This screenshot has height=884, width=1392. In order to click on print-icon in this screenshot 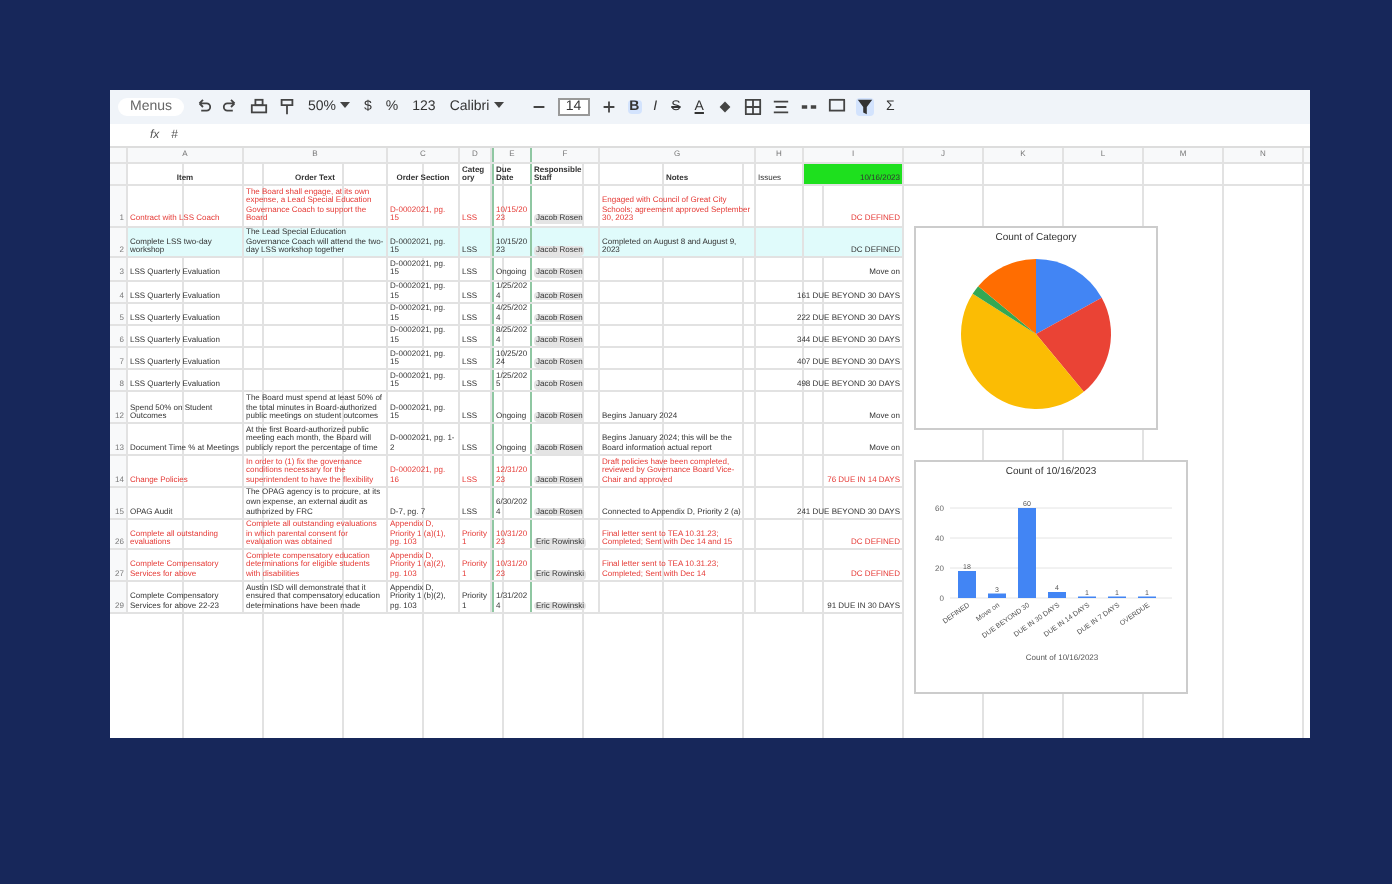, I will do `click(259, 107)`.